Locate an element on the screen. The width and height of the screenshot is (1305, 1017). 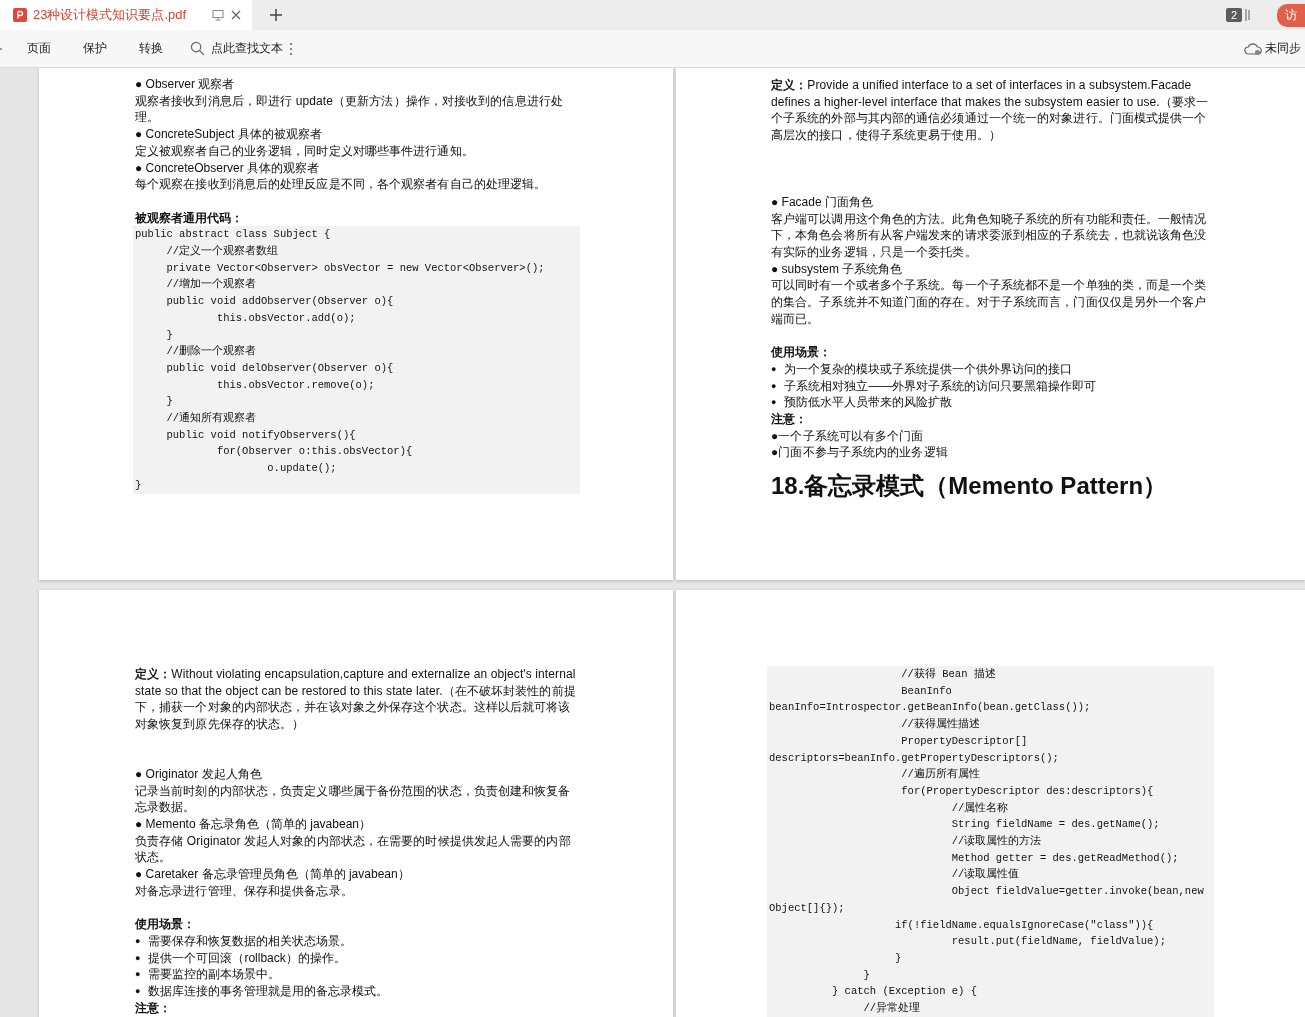
code-line: if(!fieldName.equalsIgnoreCase("class")){ is located at coordinates (1024, 925).